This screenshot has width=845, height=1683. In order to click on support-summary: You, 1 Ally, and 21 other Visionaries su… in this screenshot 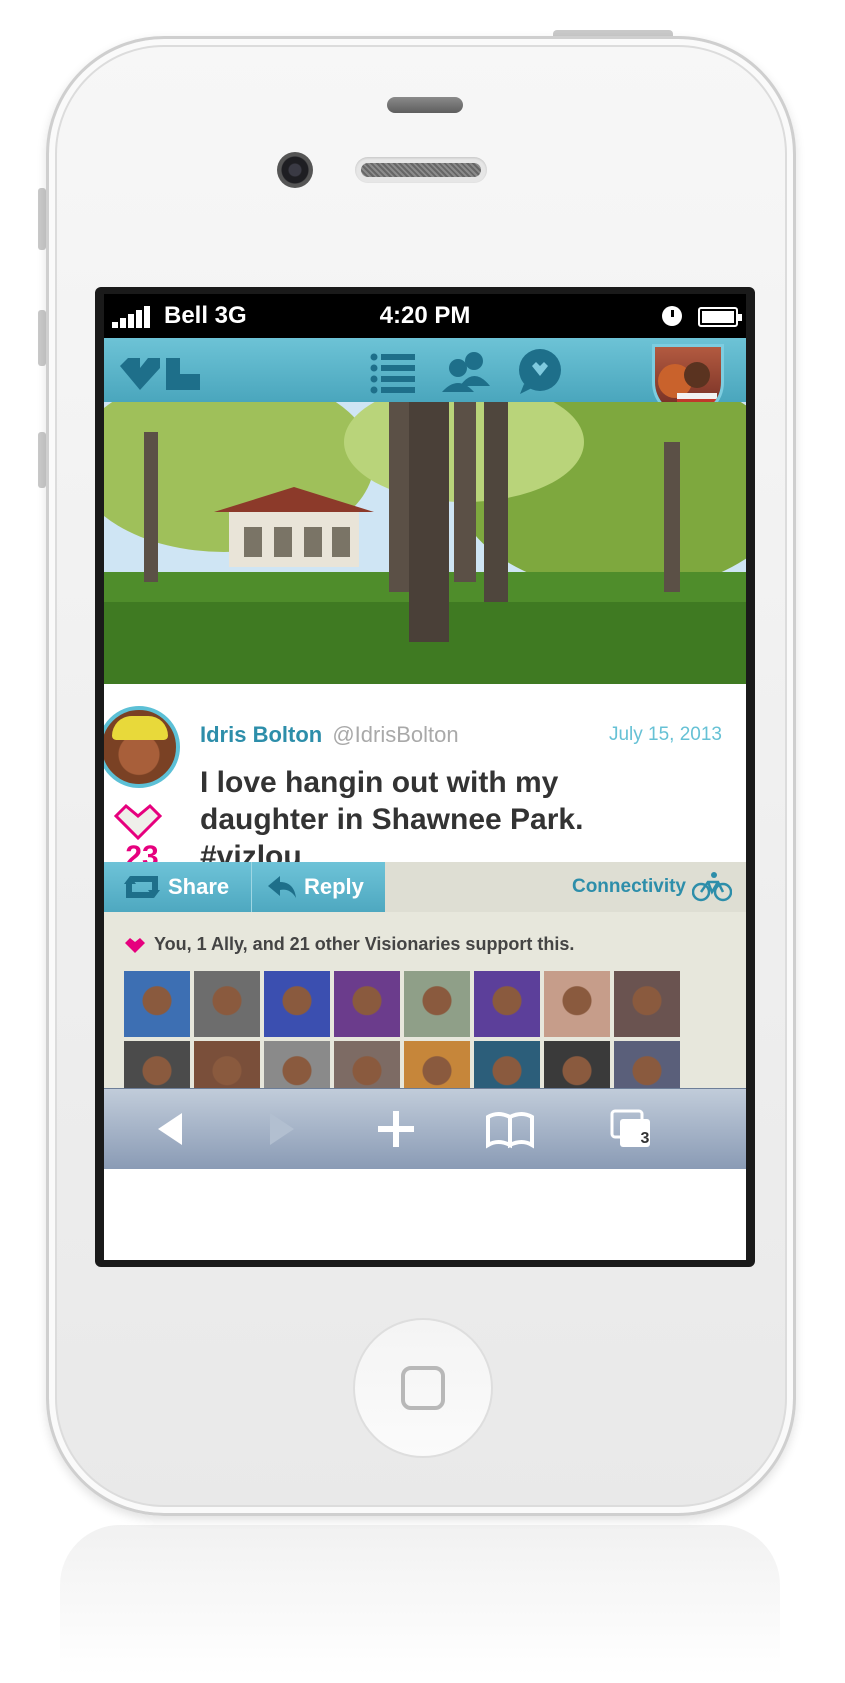, I will do `click(364, 944)`.